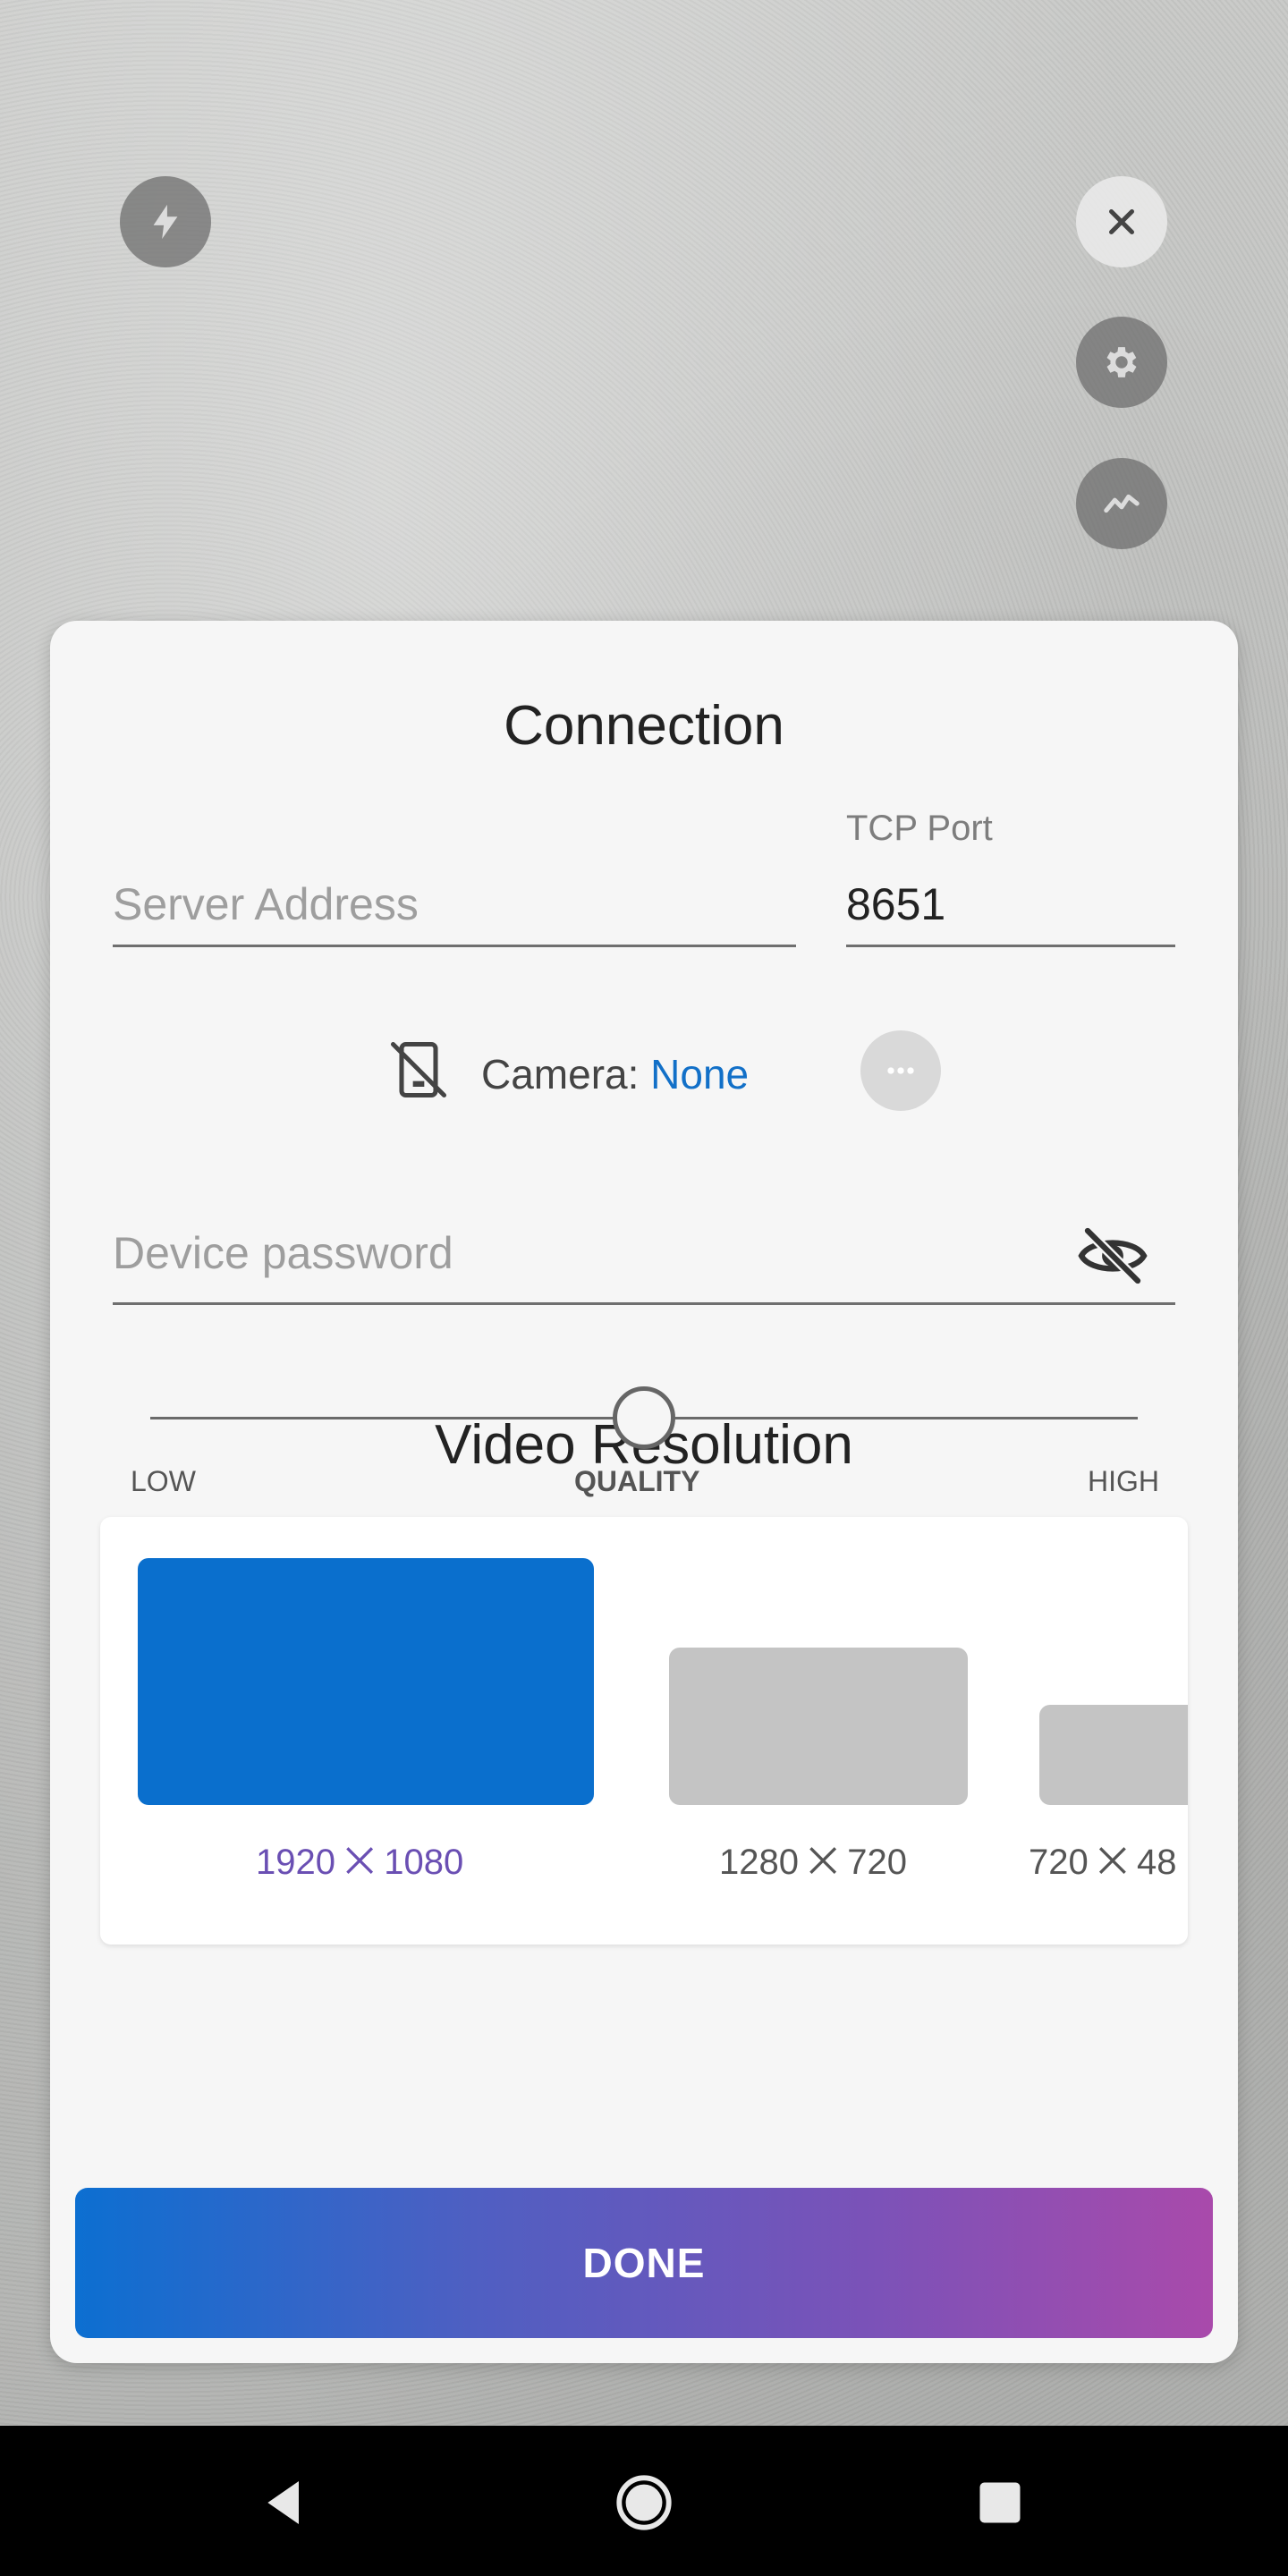  What do you see at coordinates (360, 1862) in the screenshot?
I see `resolution-label: 1920 ⨉ 1080` at bounding box center [360, 1862].